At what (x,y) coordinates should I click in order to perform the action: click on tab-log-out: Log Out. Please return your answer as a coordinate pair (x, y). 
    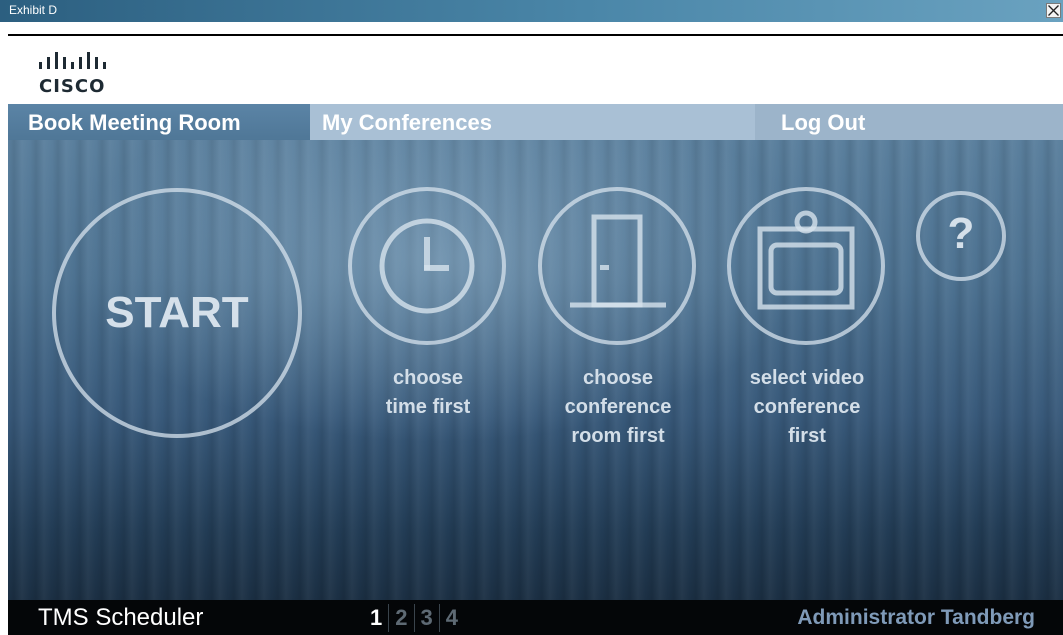
    Looking at the image, I should click on (909, 122).